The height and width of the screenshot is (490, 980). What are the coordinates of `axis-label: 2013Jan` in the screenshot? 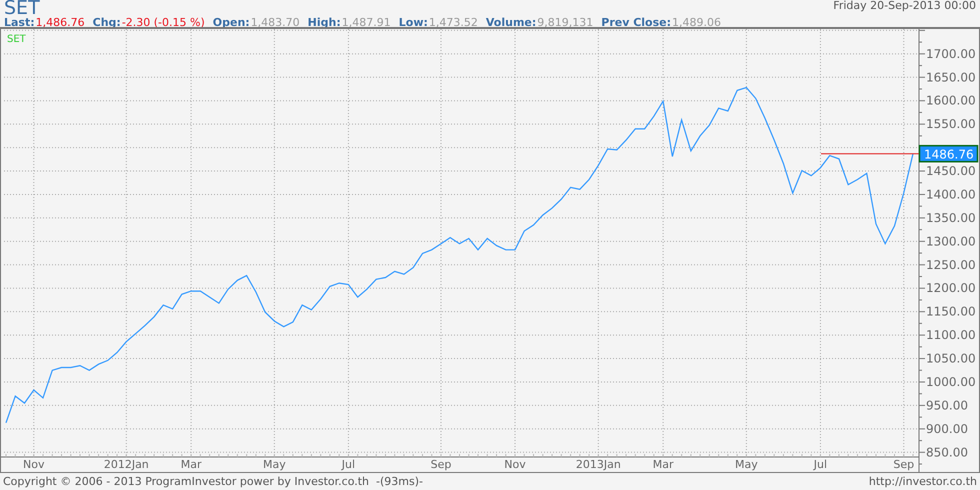 It's located at (598, 464).